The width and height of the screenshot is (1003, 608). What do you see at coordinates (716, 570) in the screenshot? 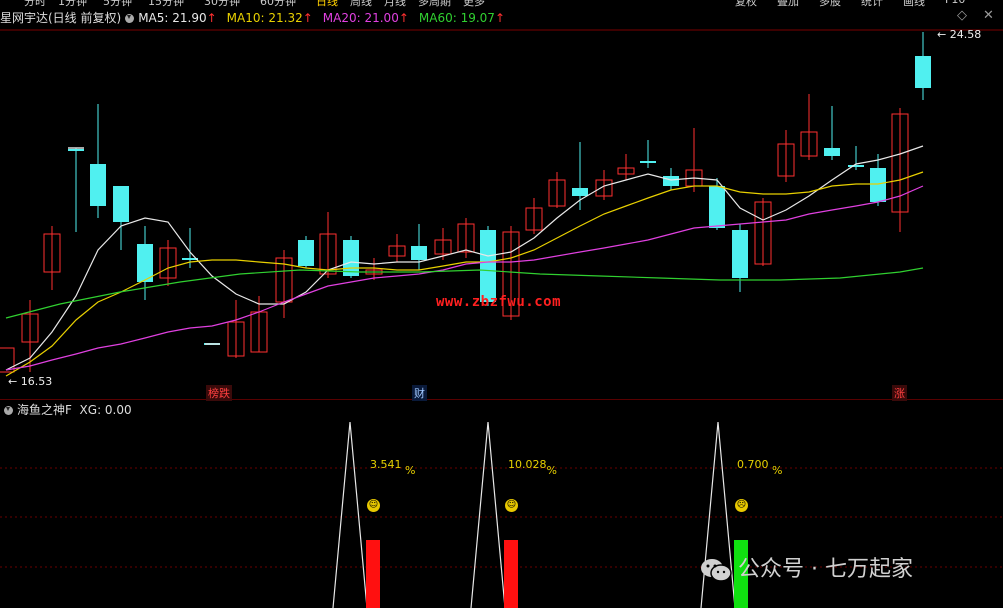
I see `wechat-icon` at bounding box center [716, 570].